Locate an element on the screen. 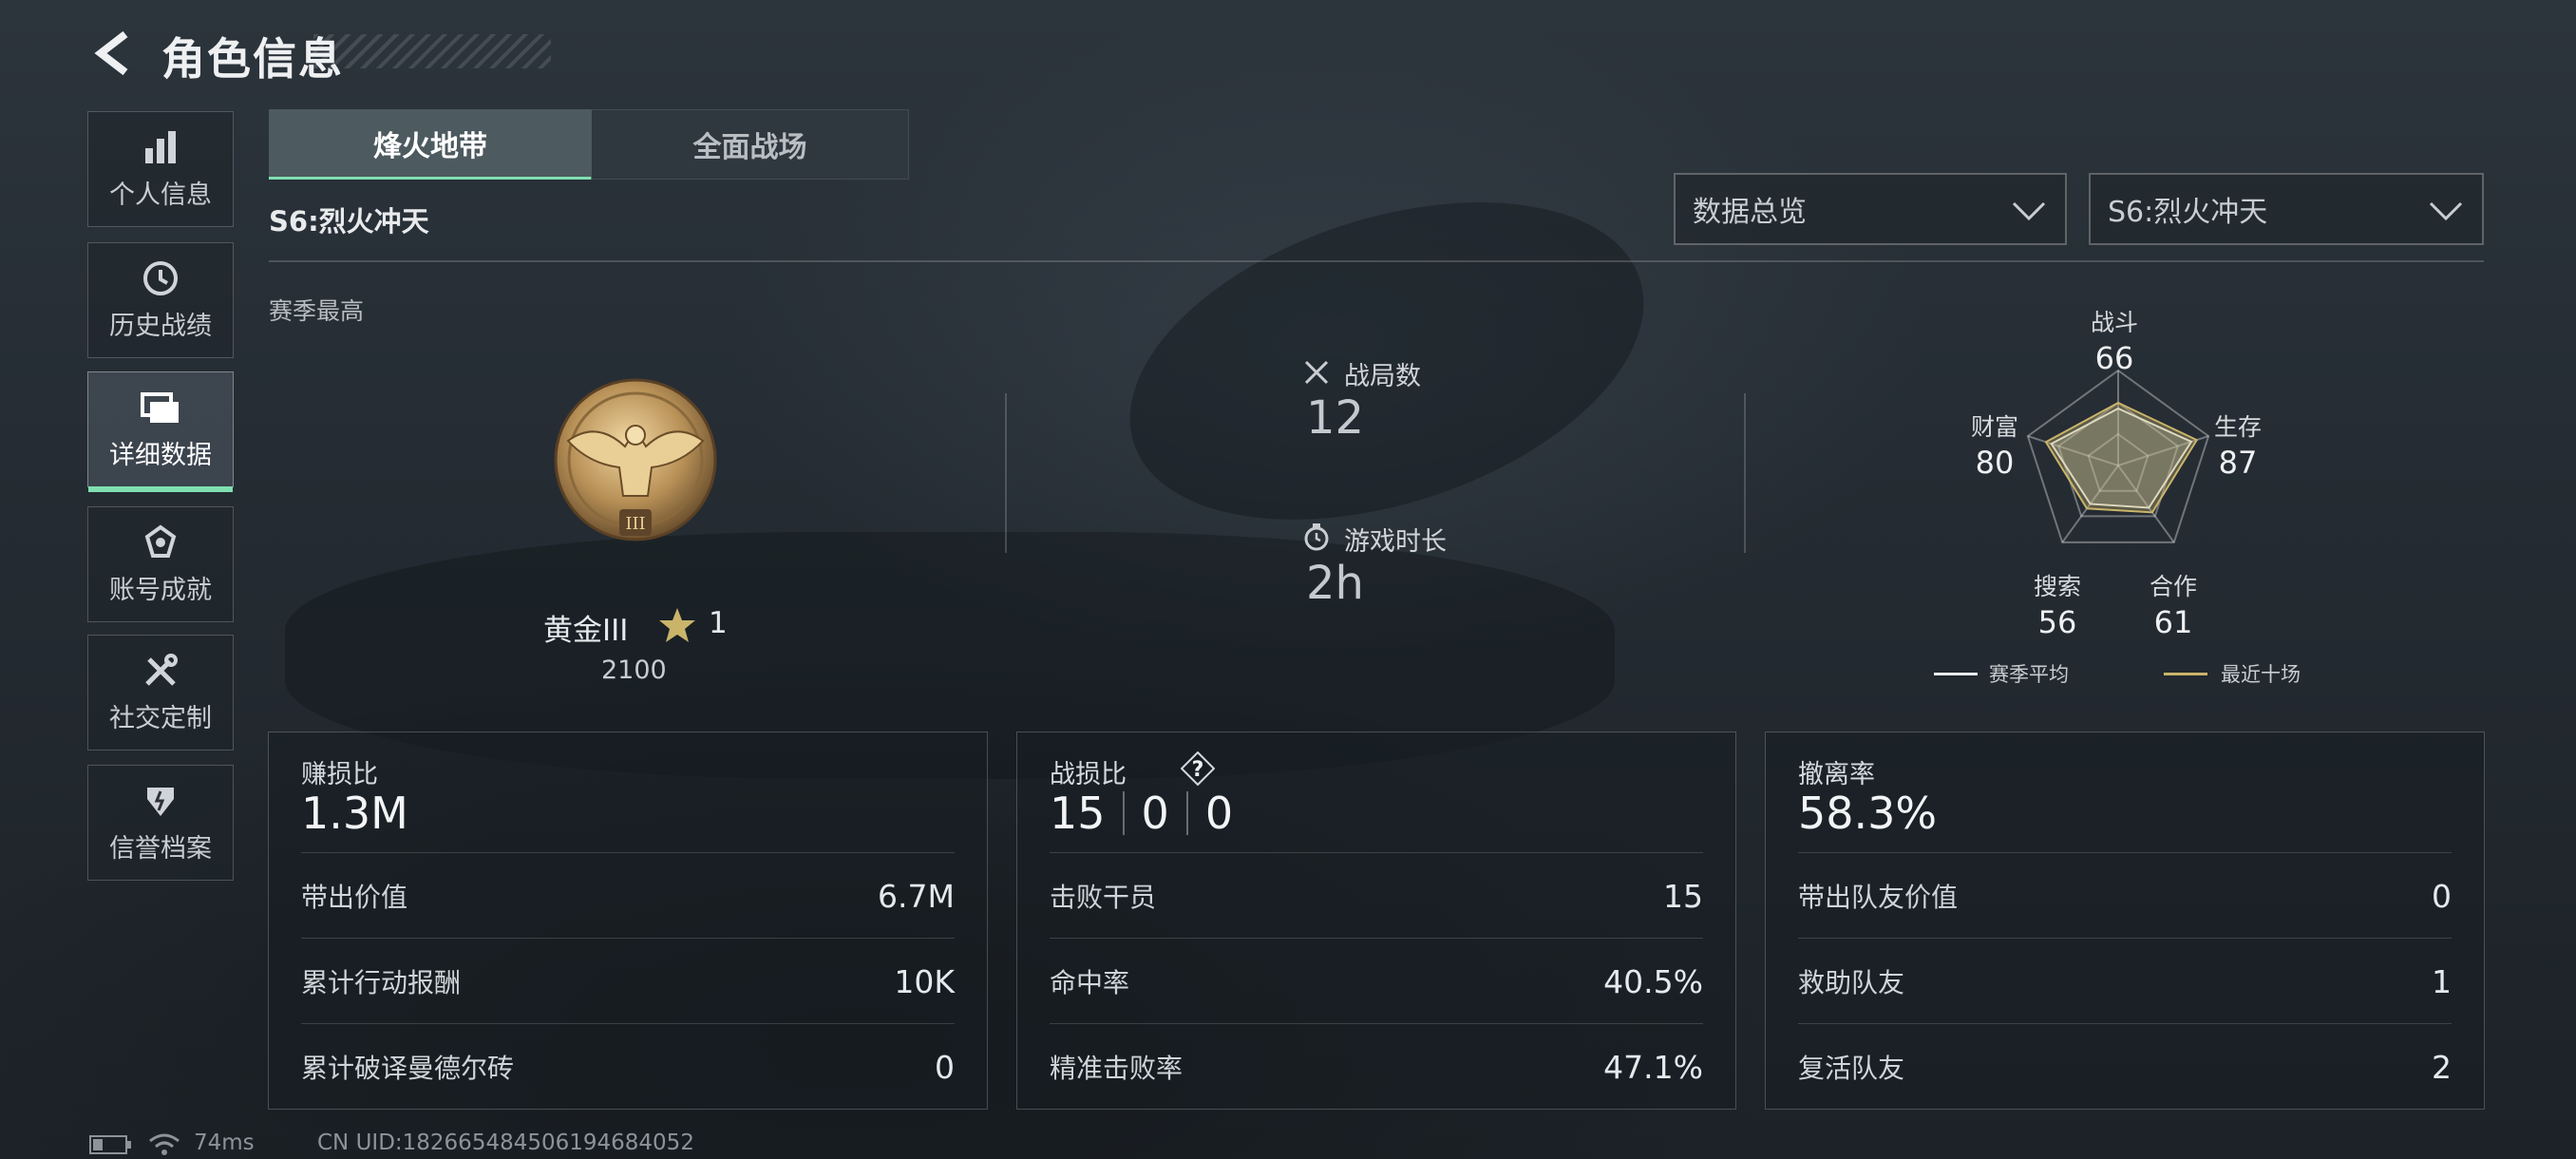  radar-axis-label: 搜索 is located at coordinates (2057, 586).